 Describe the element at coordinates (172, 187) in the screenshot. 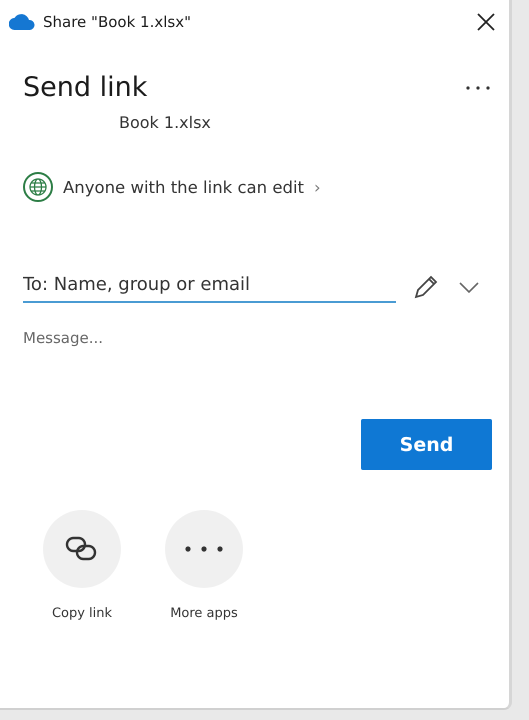

I see `link-permission-button: Anyone with the link can edit ›` at that location.